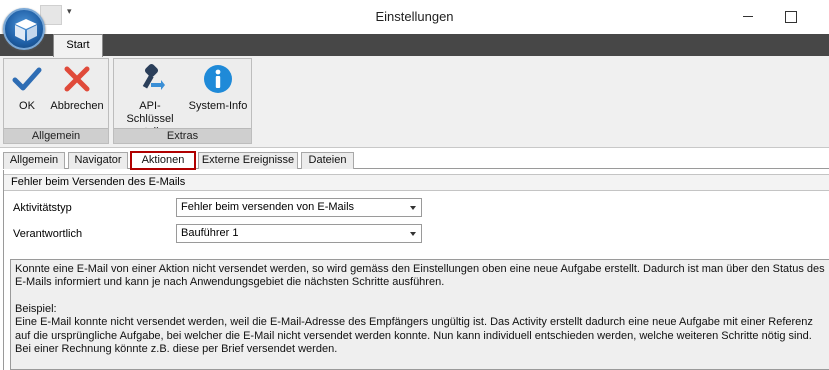  I want to click on ribbon-group-label-allgemein: Allgemein, so click(56, 135).